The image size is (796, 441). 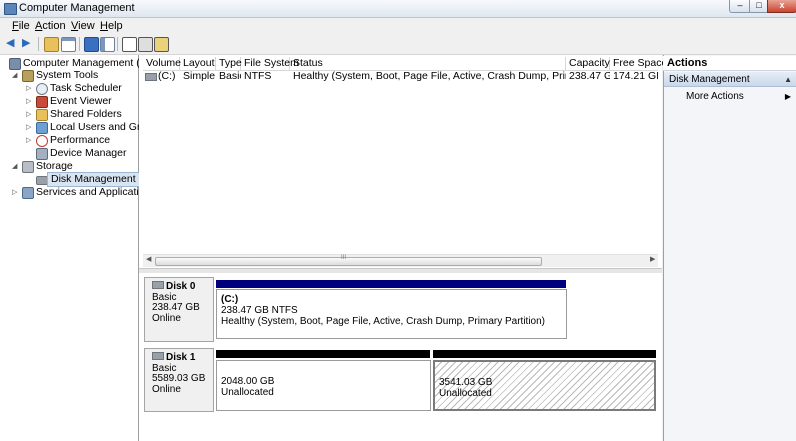 What do you see at coordinates (544, 385) in the screenshot?
I see `unallocated-partition-2: 3541.03 GB Unallocated` at bounding box center [544, 385].